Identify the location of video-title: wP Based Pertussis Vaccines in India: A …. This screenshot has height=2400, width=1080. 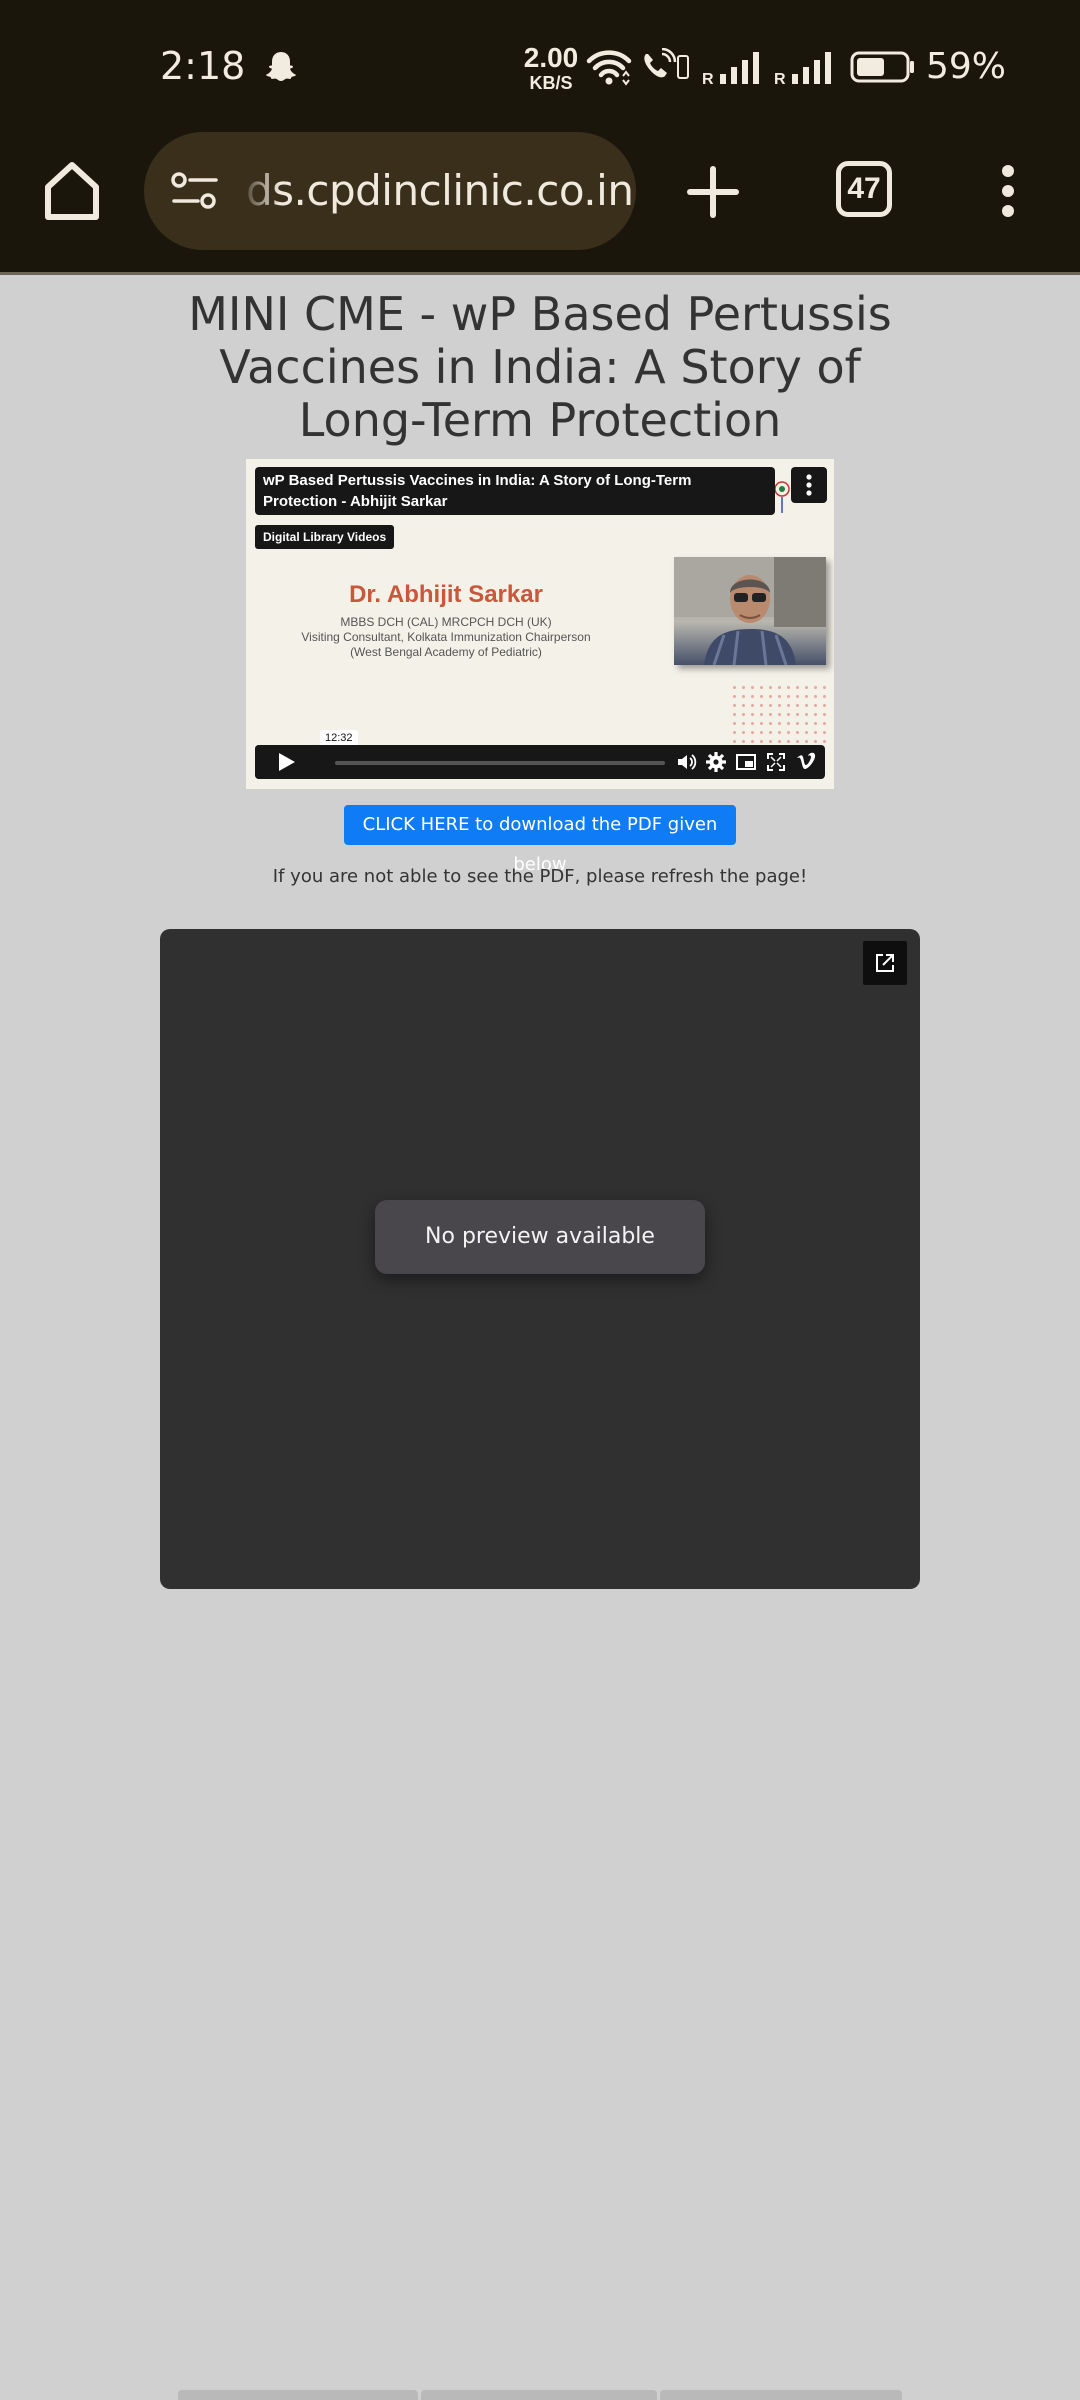
(515, 491).